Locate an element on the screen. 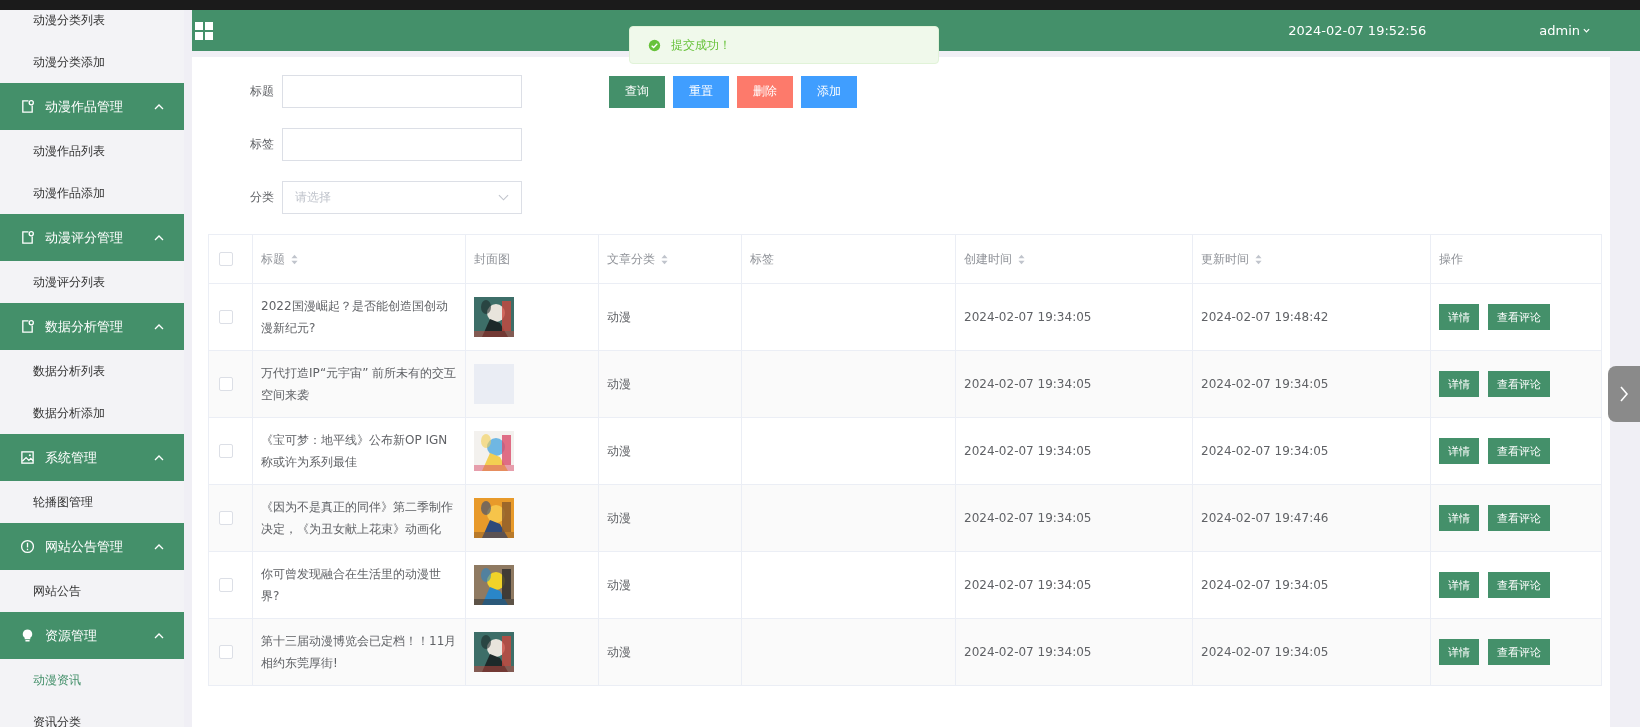  column-header: 文章分类 is located at coordinates (631, 258).